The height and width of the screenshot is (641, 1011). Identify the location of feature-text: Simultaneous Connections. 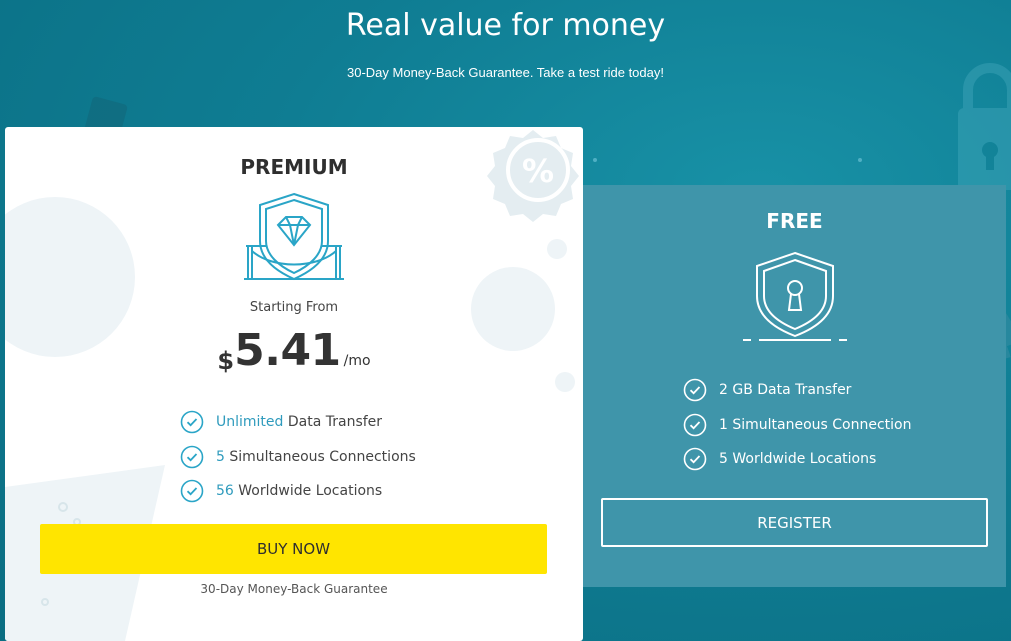
(320, 456).